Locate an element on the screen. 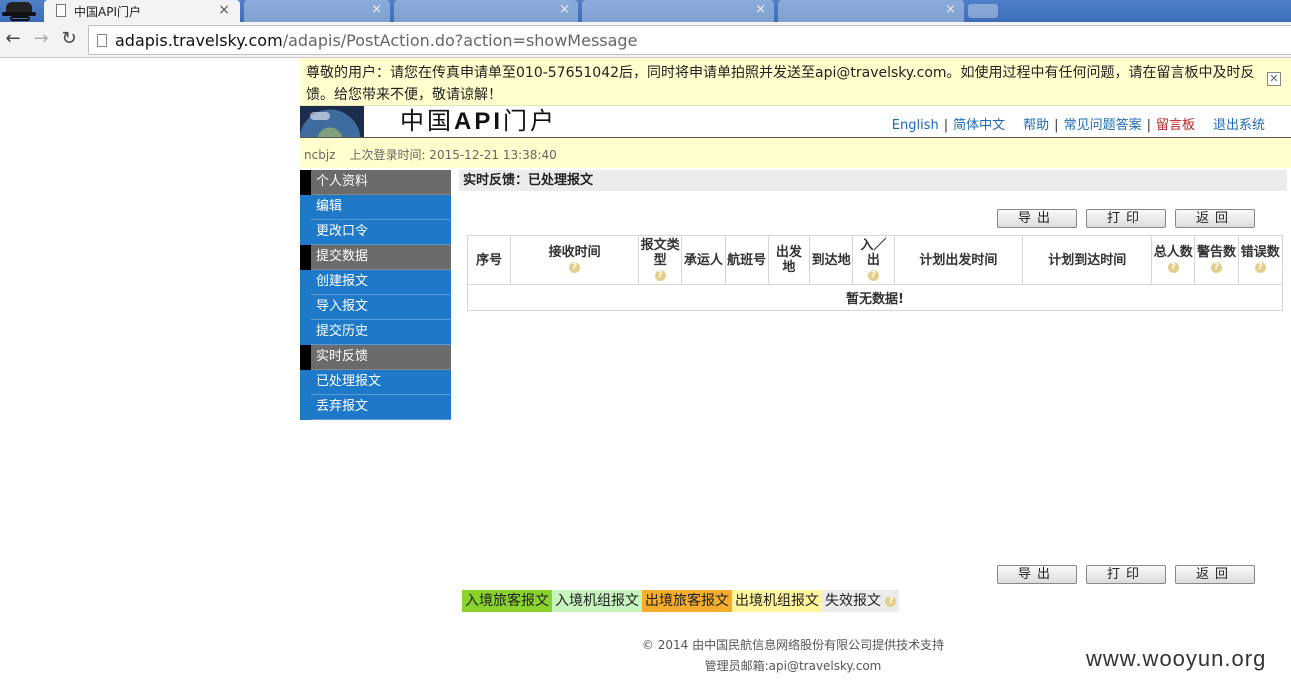 This screenshot has height=688, width=1291. watermark: www.wooyun.org is located at coordinates (1176, 658).